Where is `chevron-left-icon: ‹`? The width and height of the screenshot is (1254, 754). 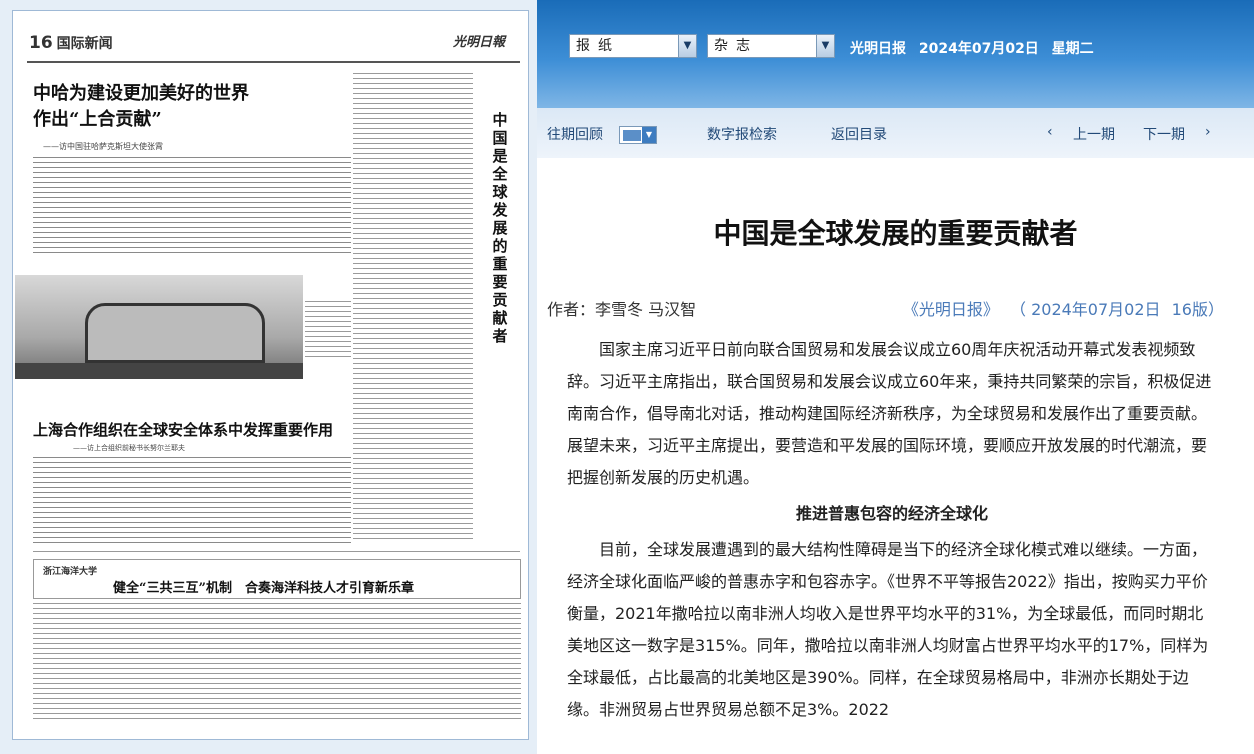 chevron-left-icon: ‹ is located at coordinates (1050, 132).